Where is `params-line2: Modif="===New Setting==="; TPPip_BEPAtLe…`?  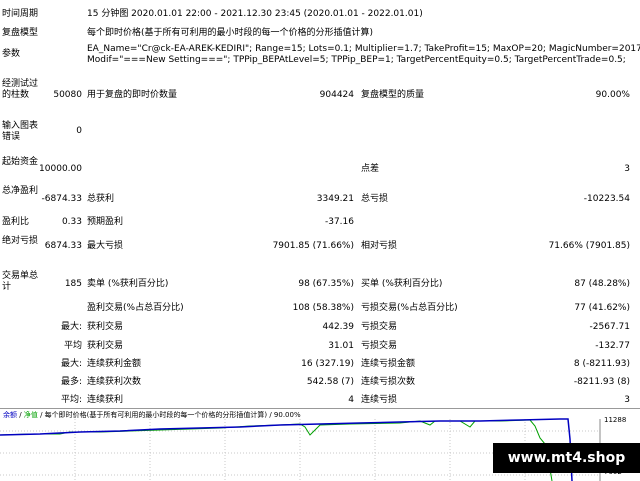 params-line2: Modif="===New Setting==="; TPPip_BEPAtLe… is located at coordinates (356, 60).